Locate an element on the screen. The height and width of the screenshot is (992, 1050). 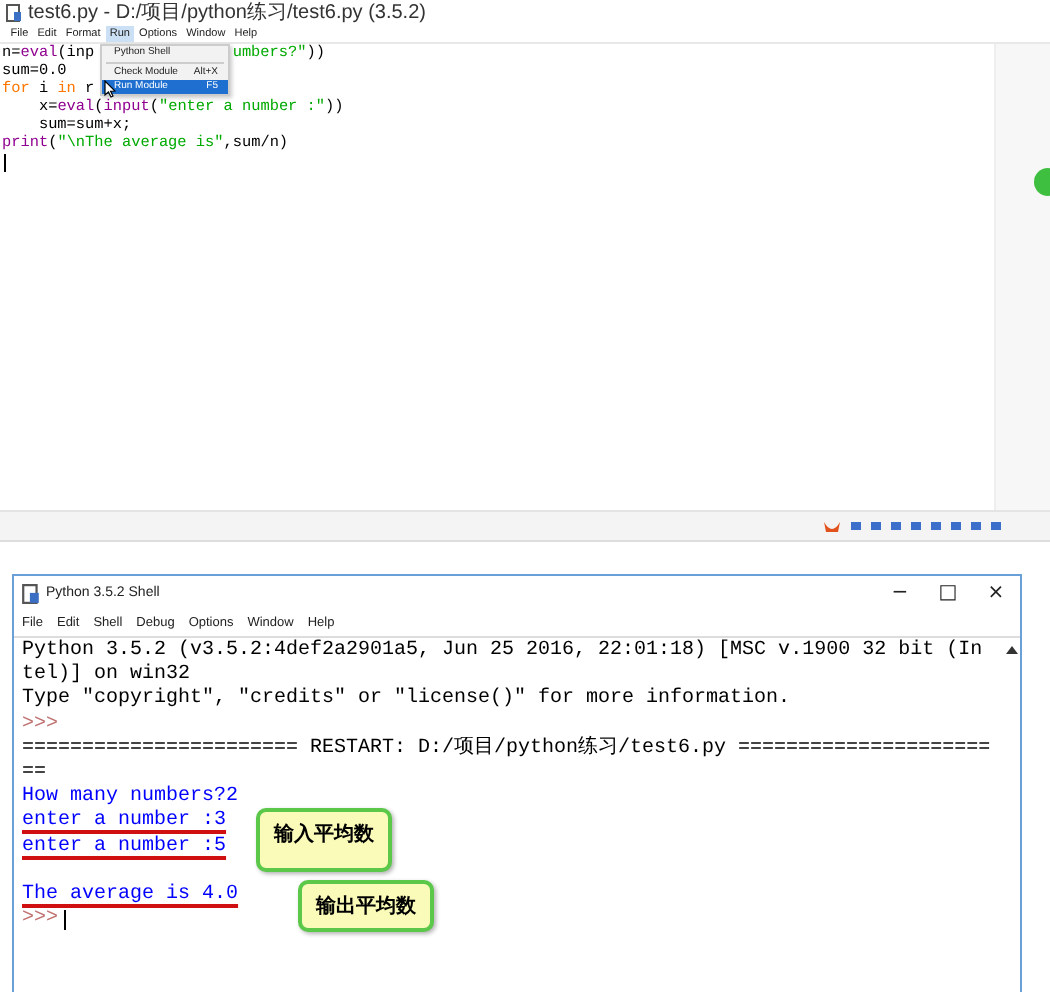
console-line: Type "copyright", "credits" or "license()" for more information. is located at coordinates (406, 701).